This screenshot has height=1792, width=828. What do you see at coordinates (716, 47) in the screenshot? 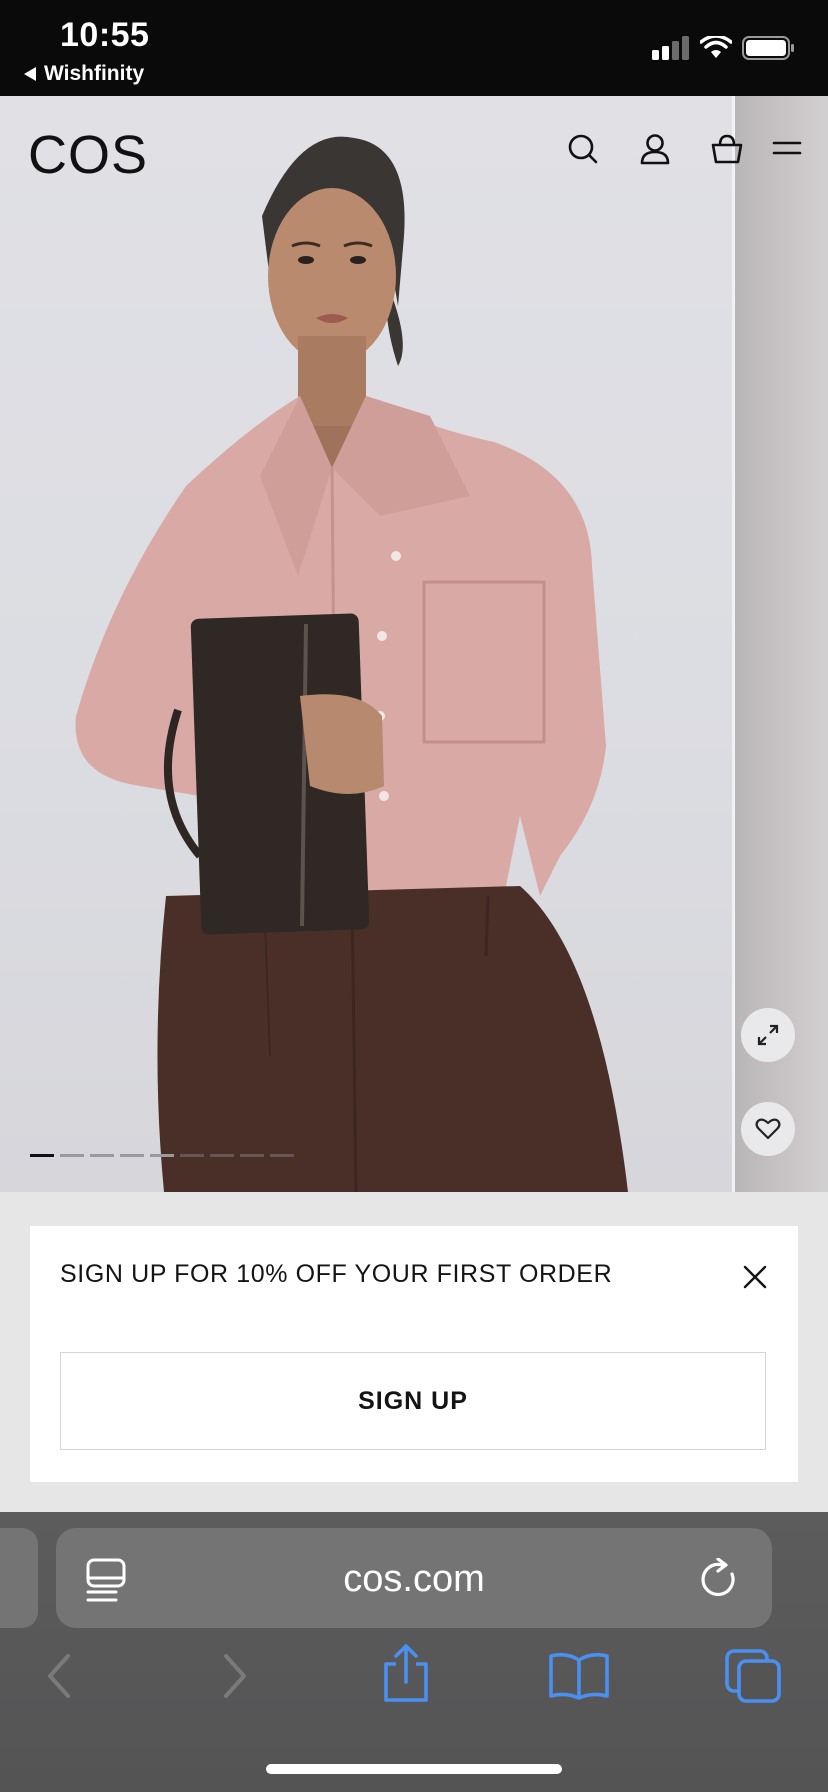
I see `wifi-icon` at bounding box center [716, 47].